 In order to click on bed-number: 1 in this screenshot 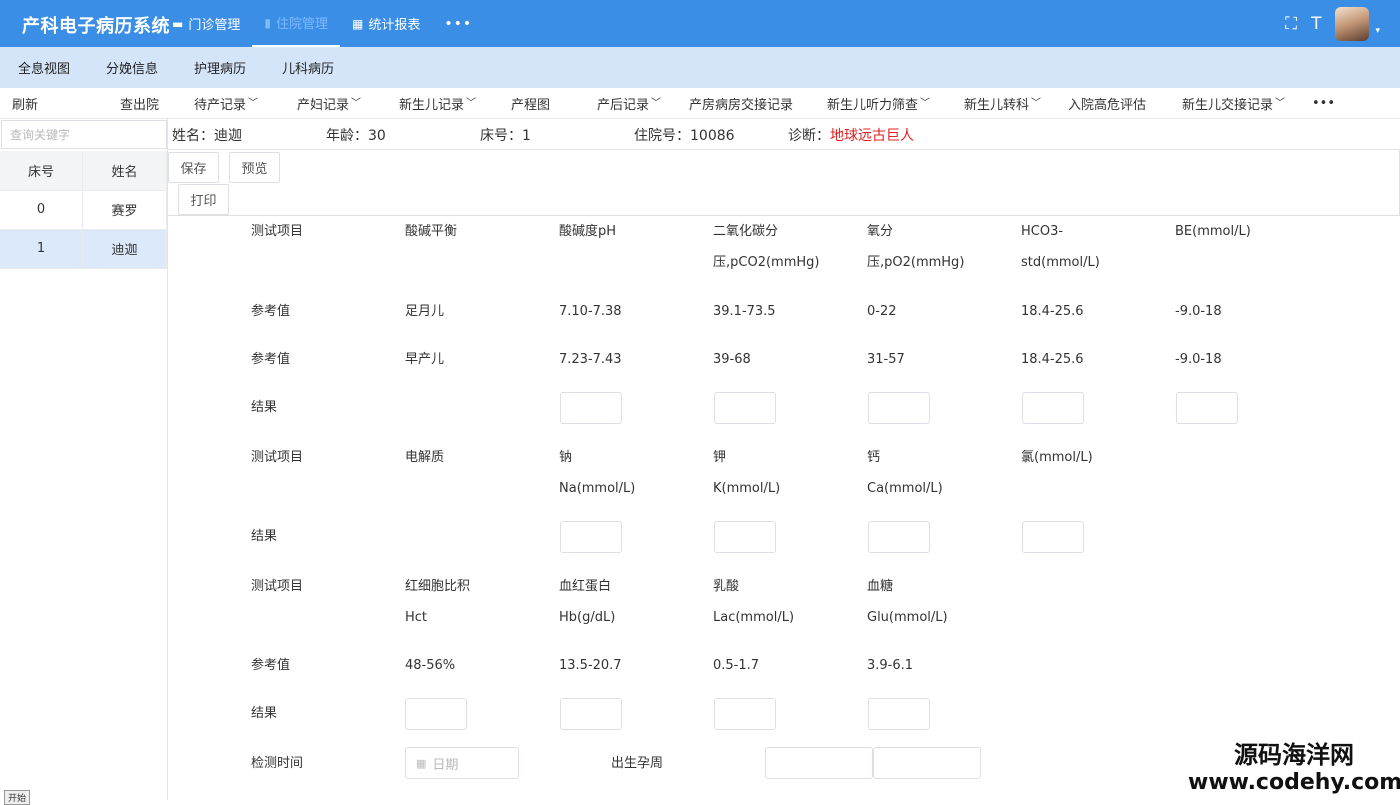, I will do `click(41, 249)`.